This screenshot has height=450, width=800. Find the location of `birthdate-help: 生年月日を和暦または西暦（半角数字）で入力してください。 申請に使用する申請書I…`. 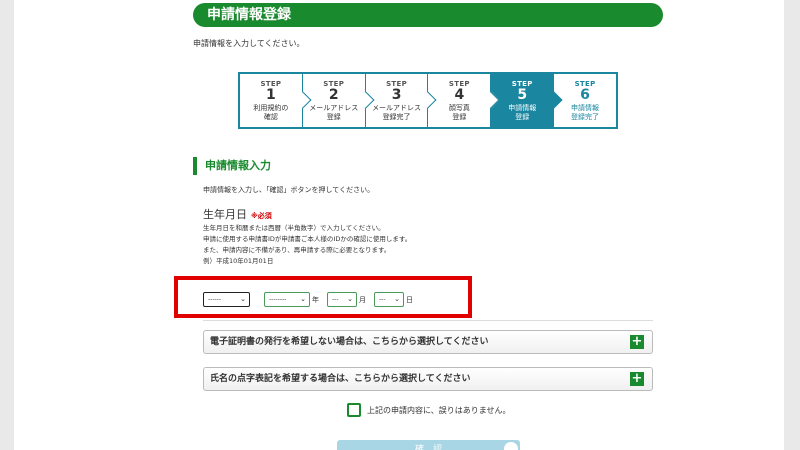

birthdate-help: 生年月日を和暦または西暦（半角数字）で入力してください。 申請に使用する申請書I… is located at coordinates (307, 244).